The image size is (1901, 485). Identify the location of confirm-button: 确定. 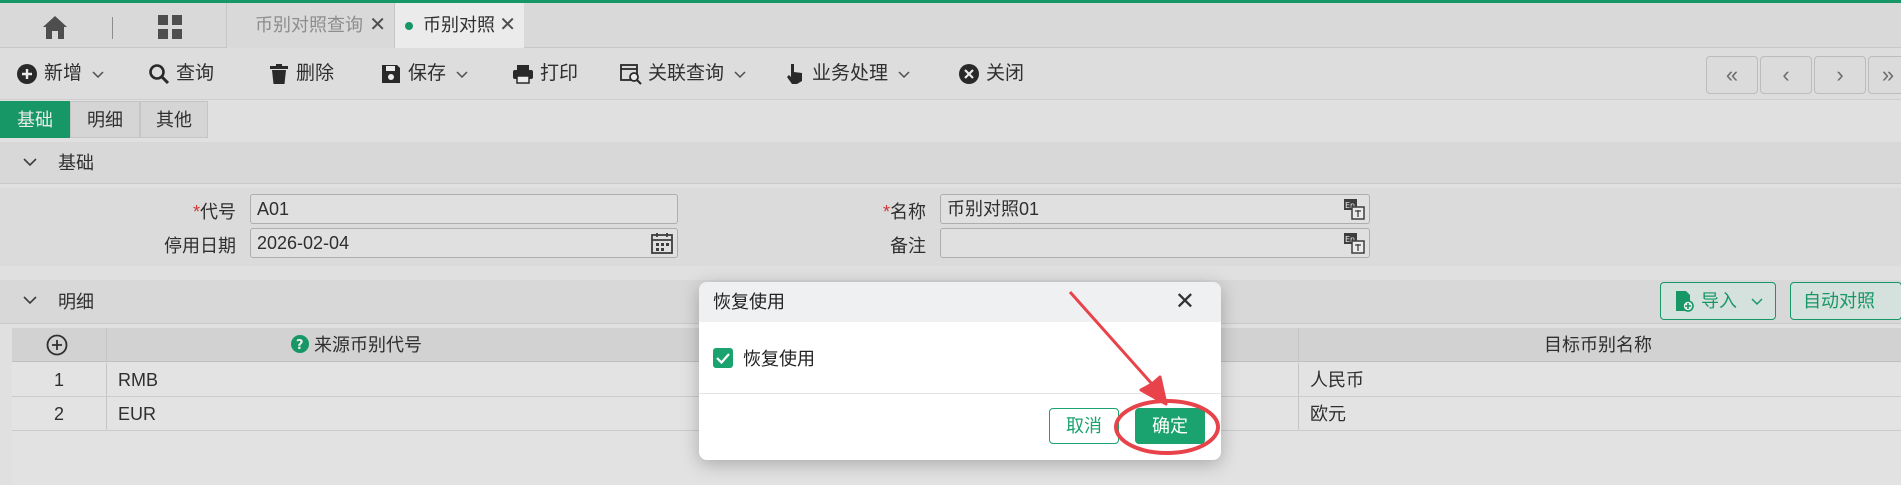
(1170, 426).